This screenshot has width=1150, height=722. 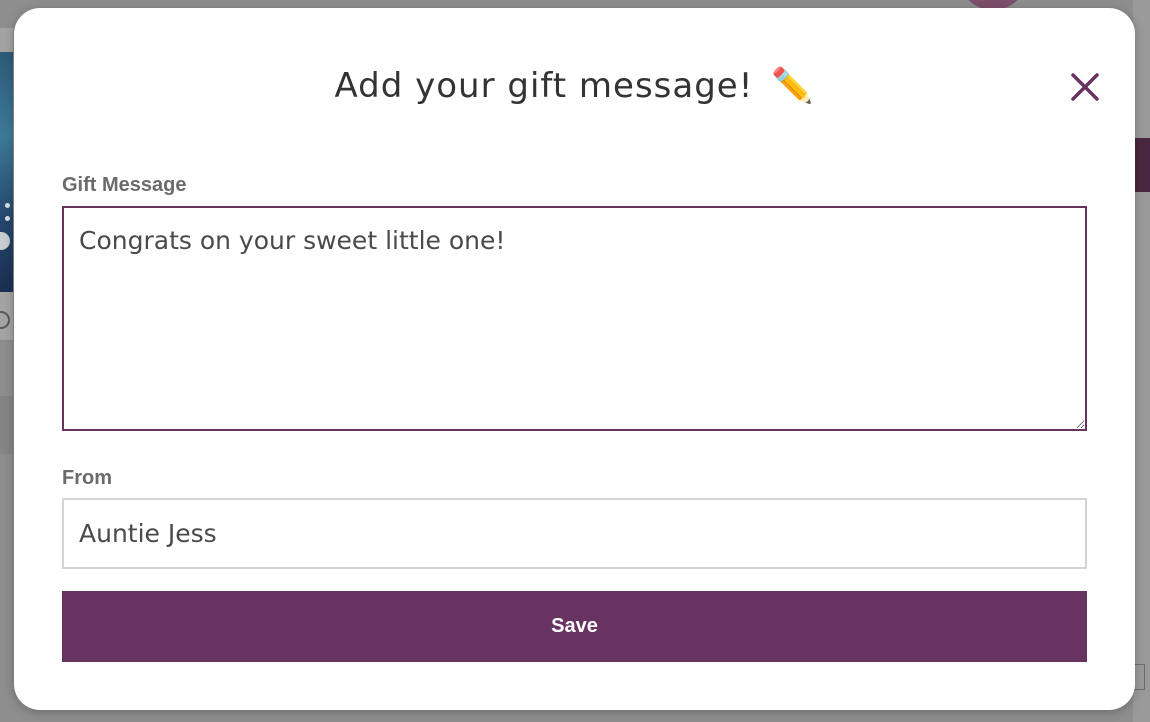 I want to click on modal-title: Add your gift message! ✏️, so click(x=574, y=86).